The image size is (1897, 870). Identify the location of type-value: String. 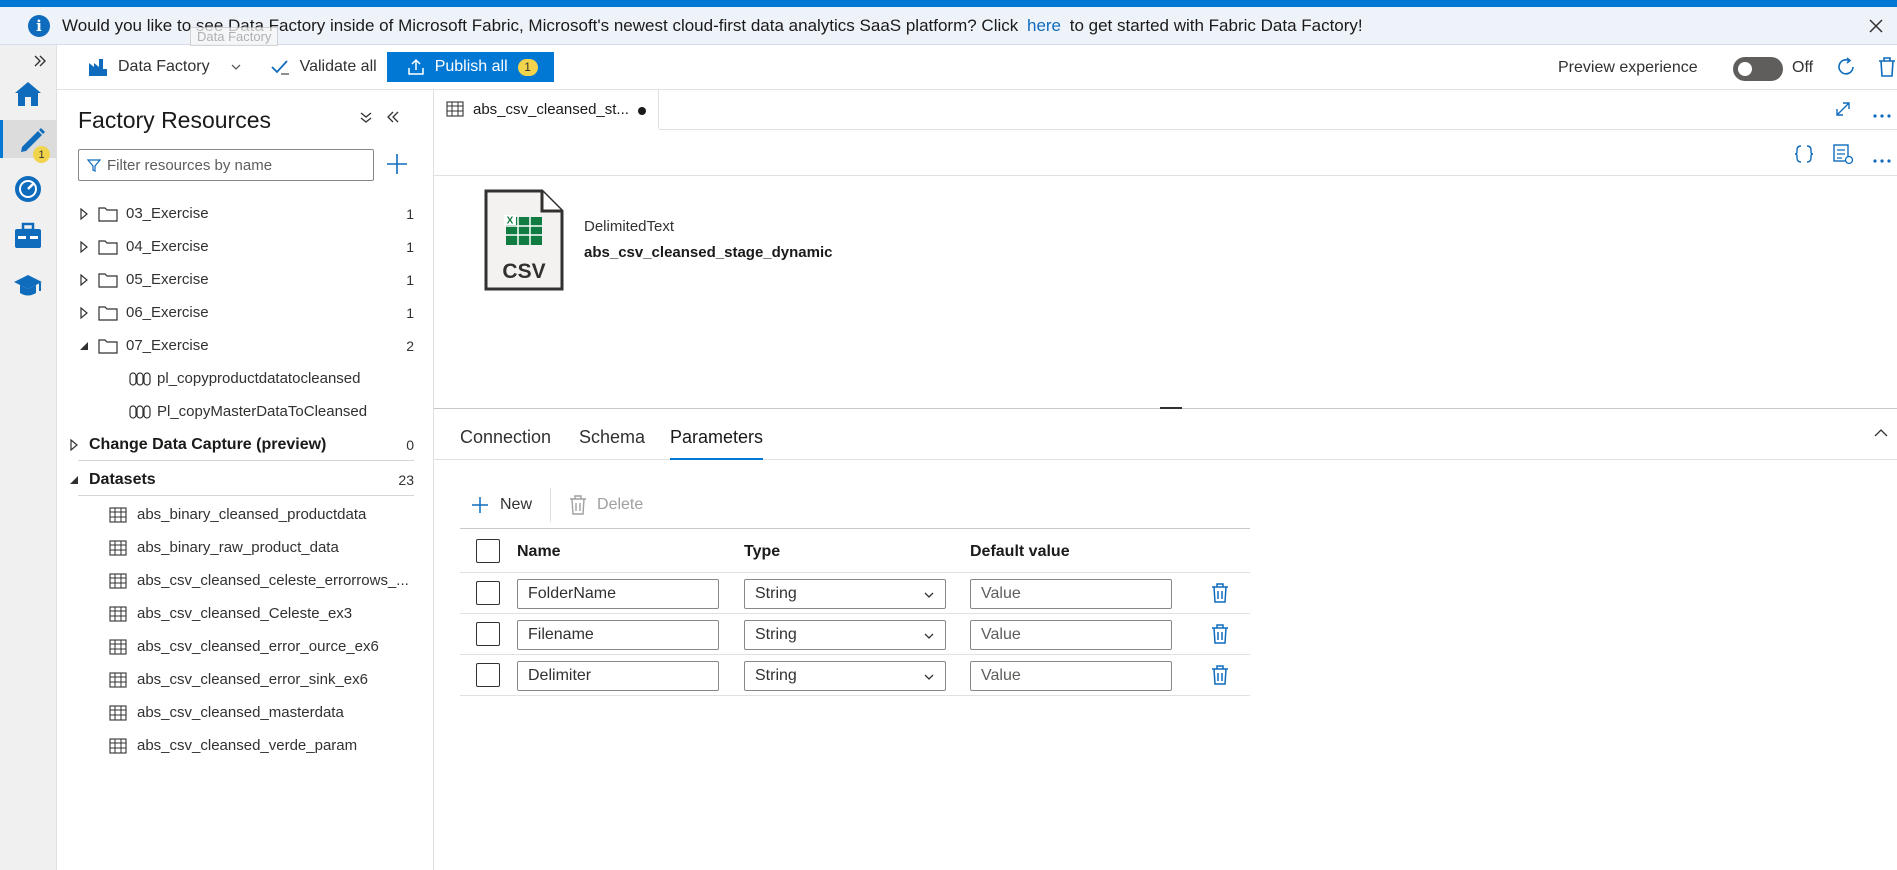
(776, 634).